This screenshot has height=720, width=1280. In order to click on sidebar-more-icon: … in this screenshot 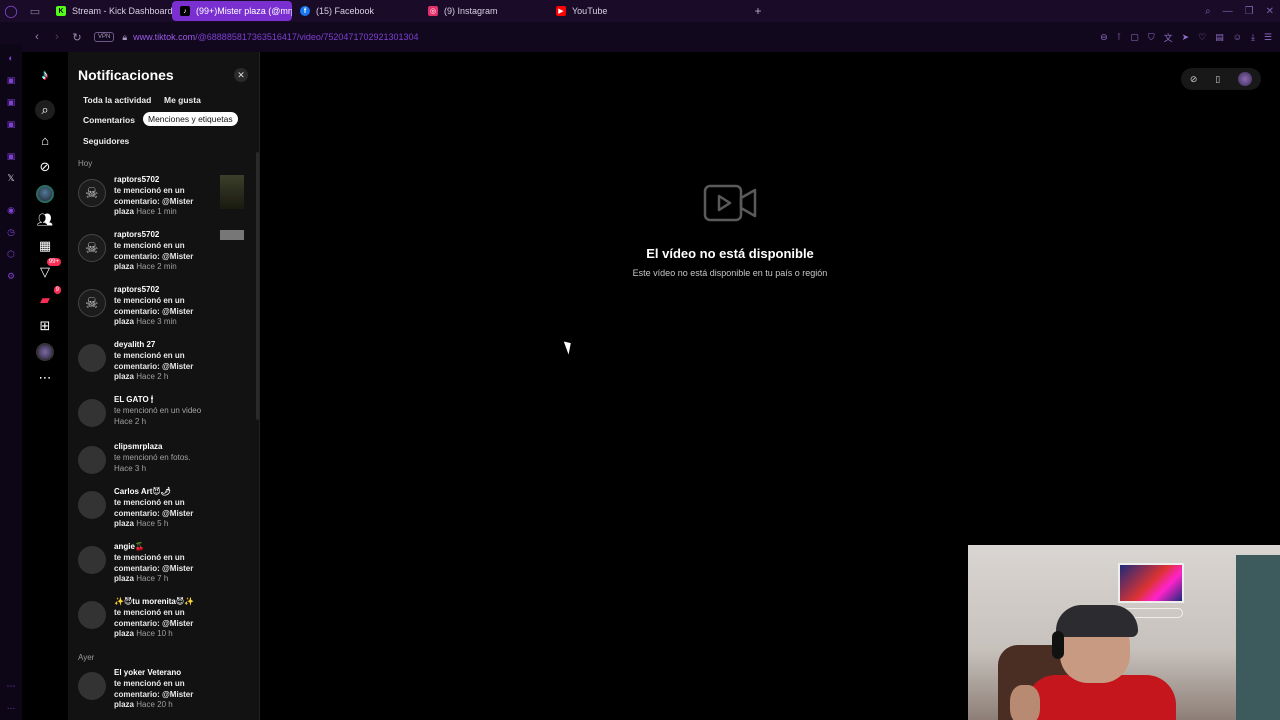, I will do `click(11, 706)`.